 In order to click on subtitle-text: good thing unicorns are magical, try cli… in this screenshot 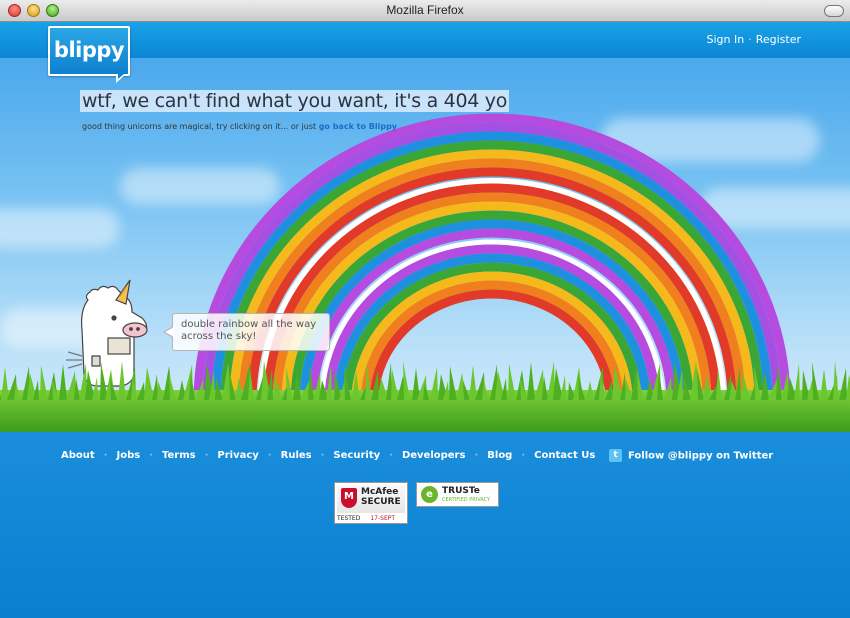, I will do `click(200, 126)`.